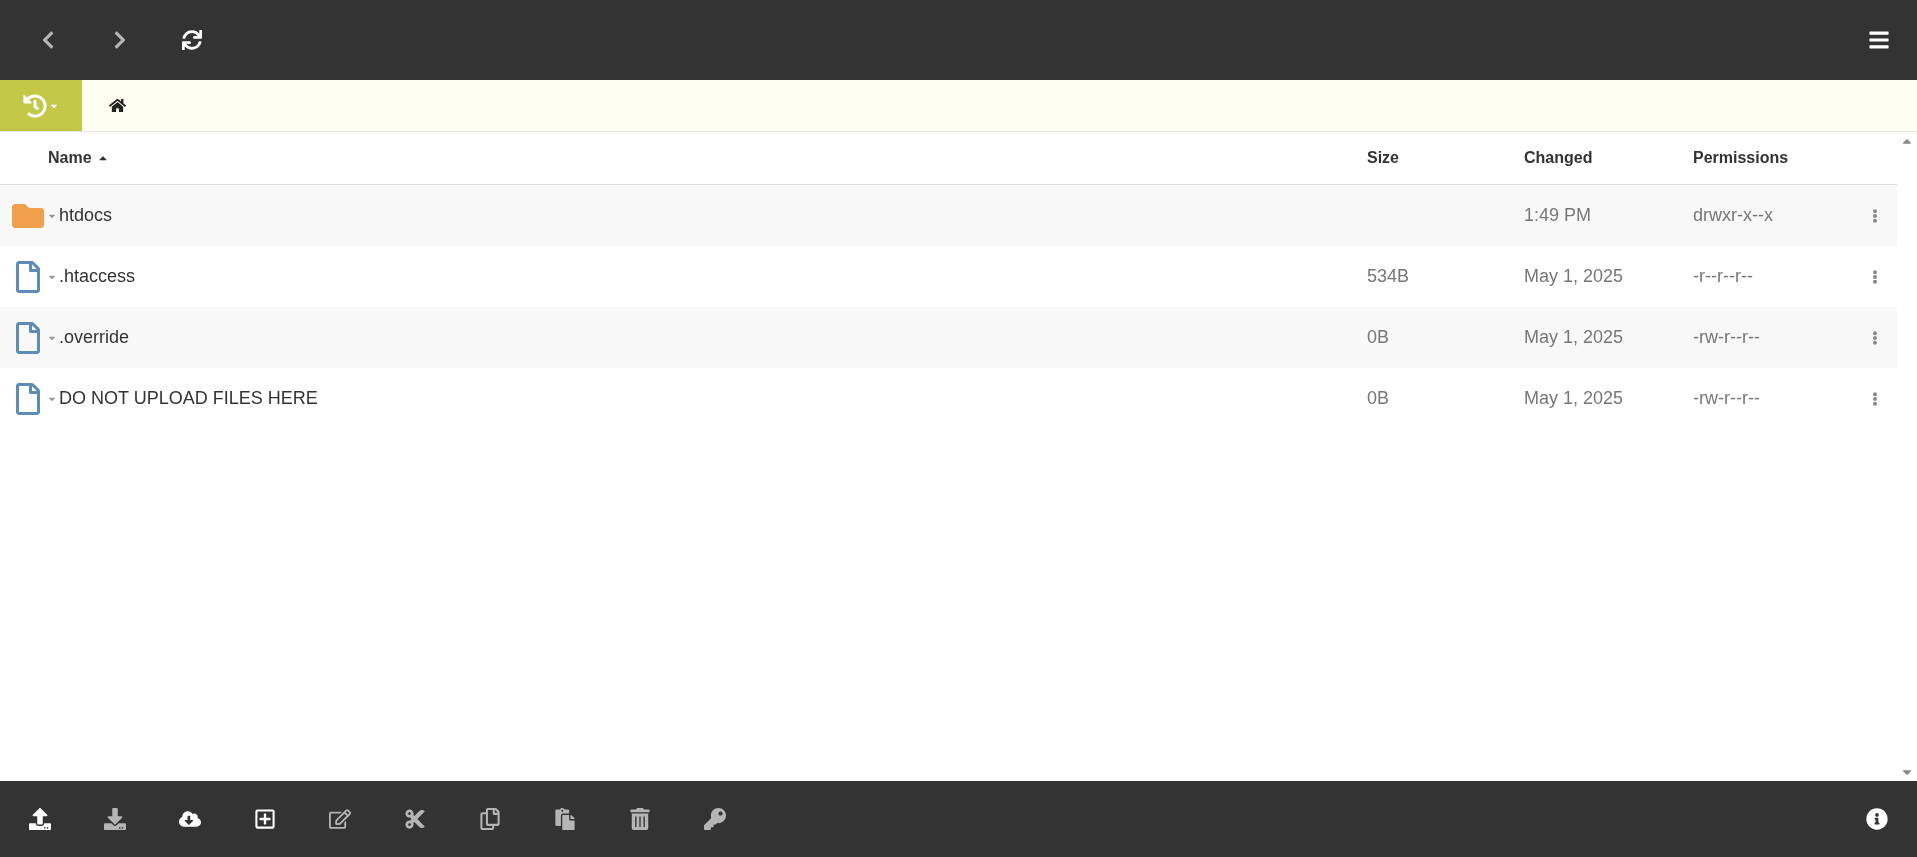  What do you see at coordinates (117, 105) in the screenshot?
I see `home-icon` at bounding box center [117, 105].